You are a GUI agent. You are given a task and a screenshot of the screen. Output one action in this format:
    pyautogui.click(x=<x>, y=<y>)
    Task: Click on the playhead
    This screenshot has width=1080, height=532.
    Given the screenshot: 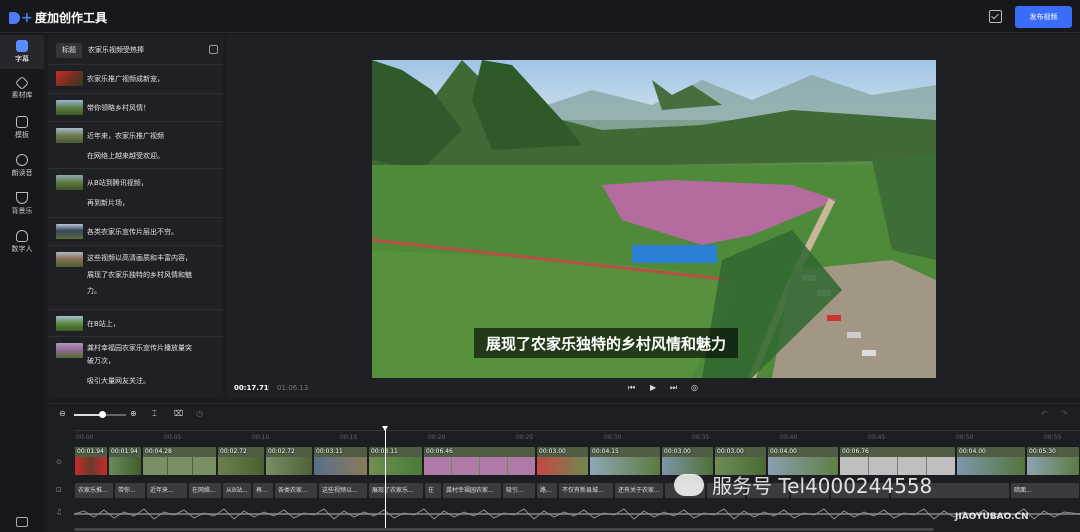 What is the action you would take?
    pyautogui.click(x=385, y=477)
    